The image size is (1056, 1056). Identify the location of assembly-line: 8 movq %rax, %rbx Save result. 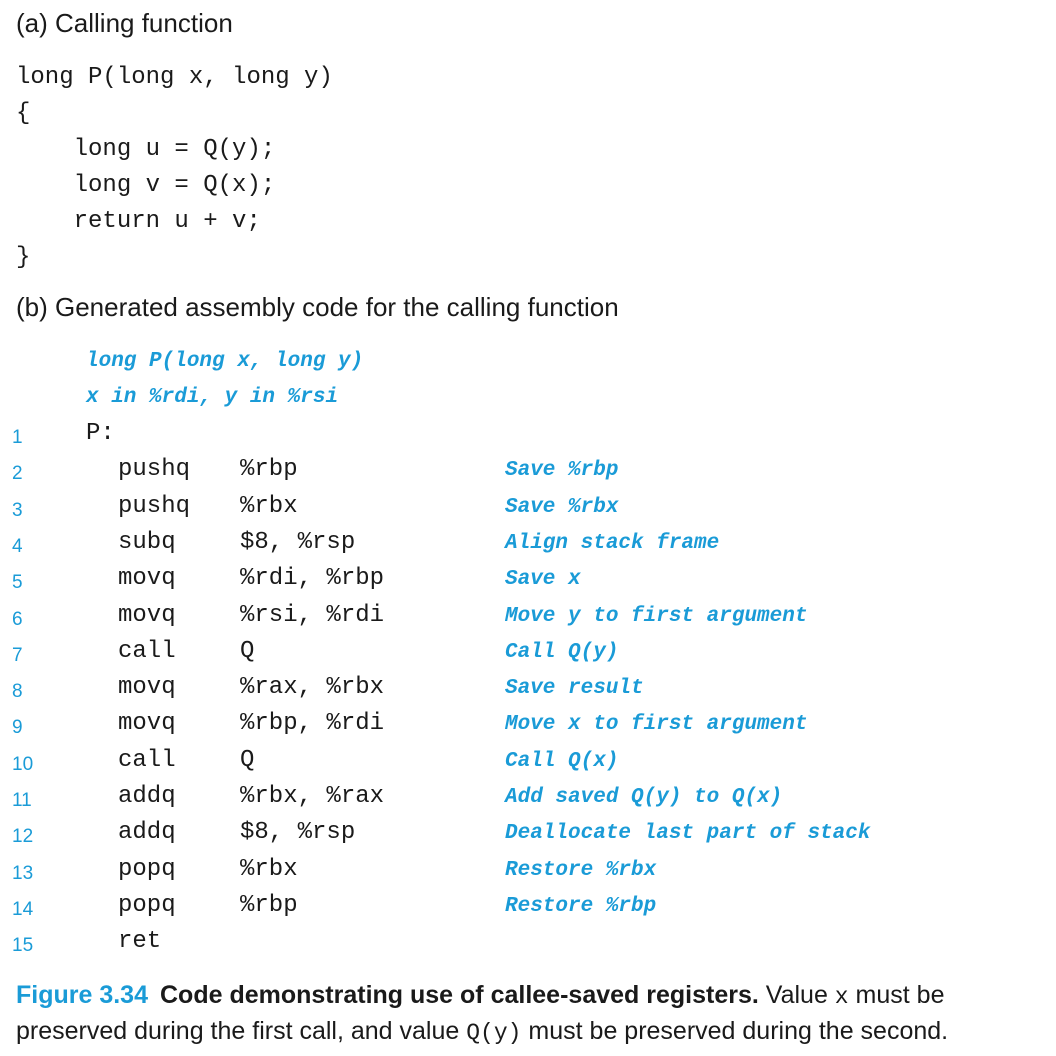
(528, 690).